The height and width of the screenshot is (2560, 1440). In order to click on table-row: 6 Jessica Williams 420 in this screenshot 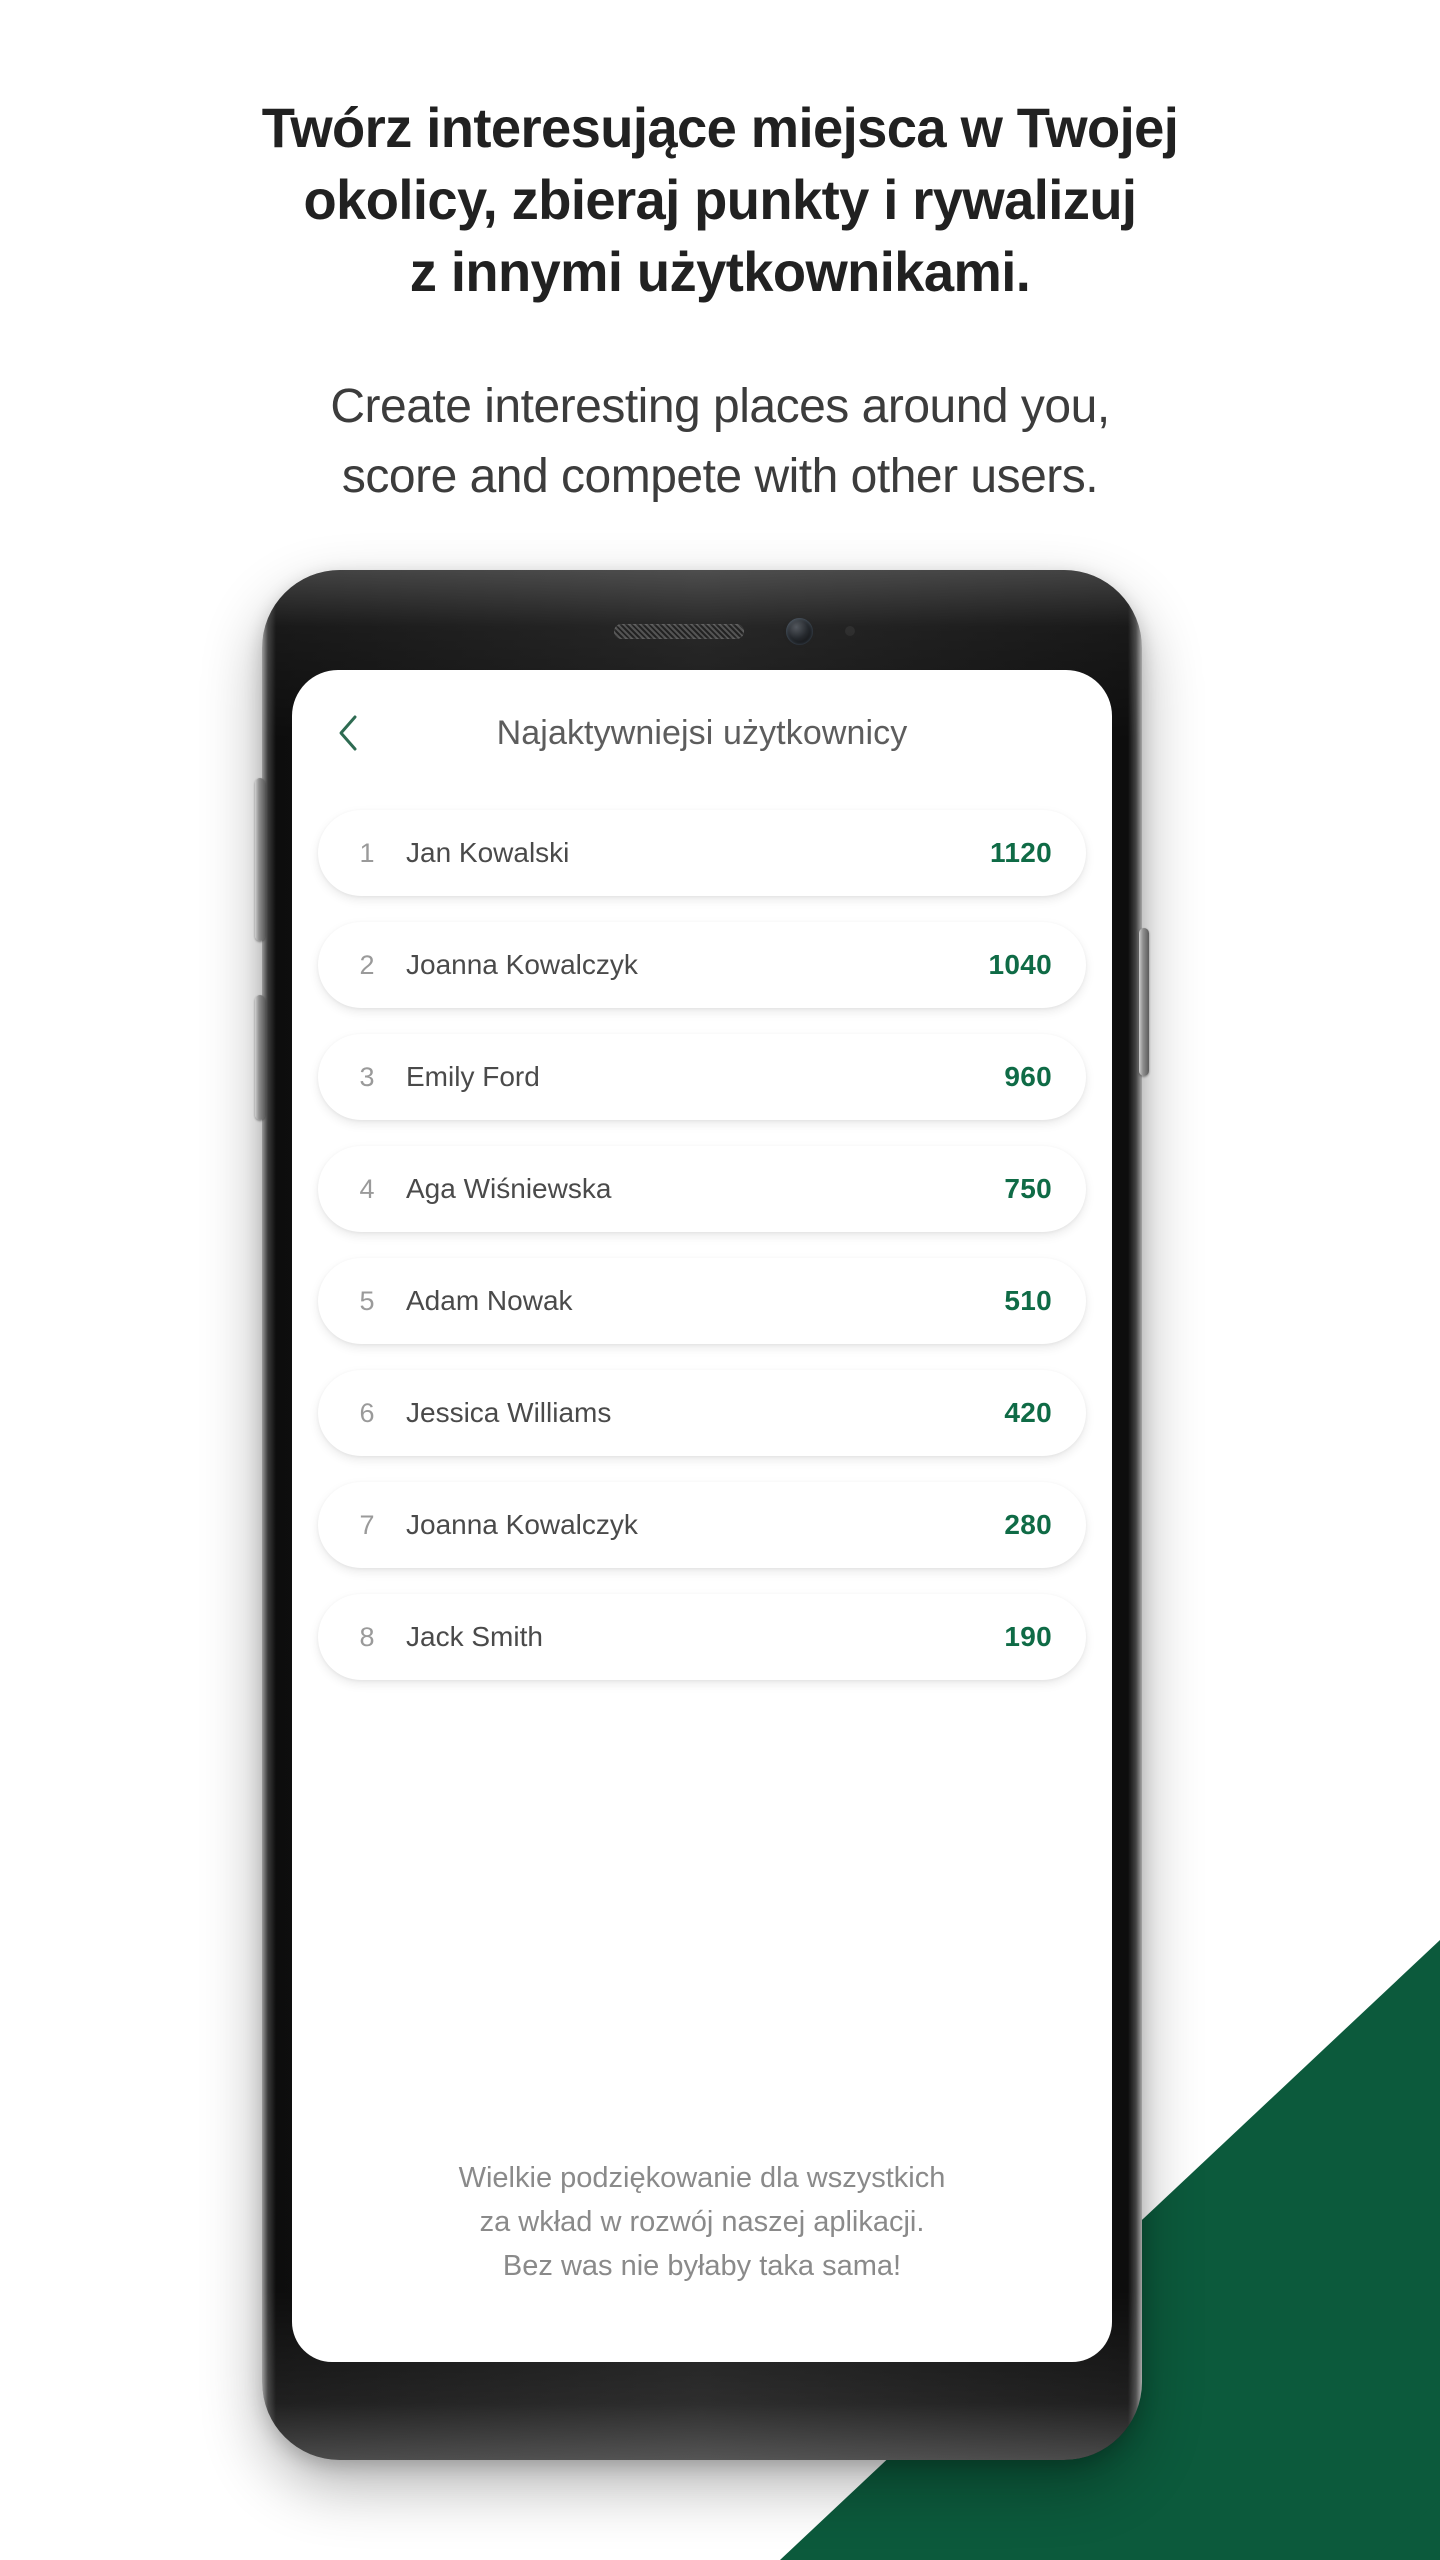, I will do `click(702, 1413)`.